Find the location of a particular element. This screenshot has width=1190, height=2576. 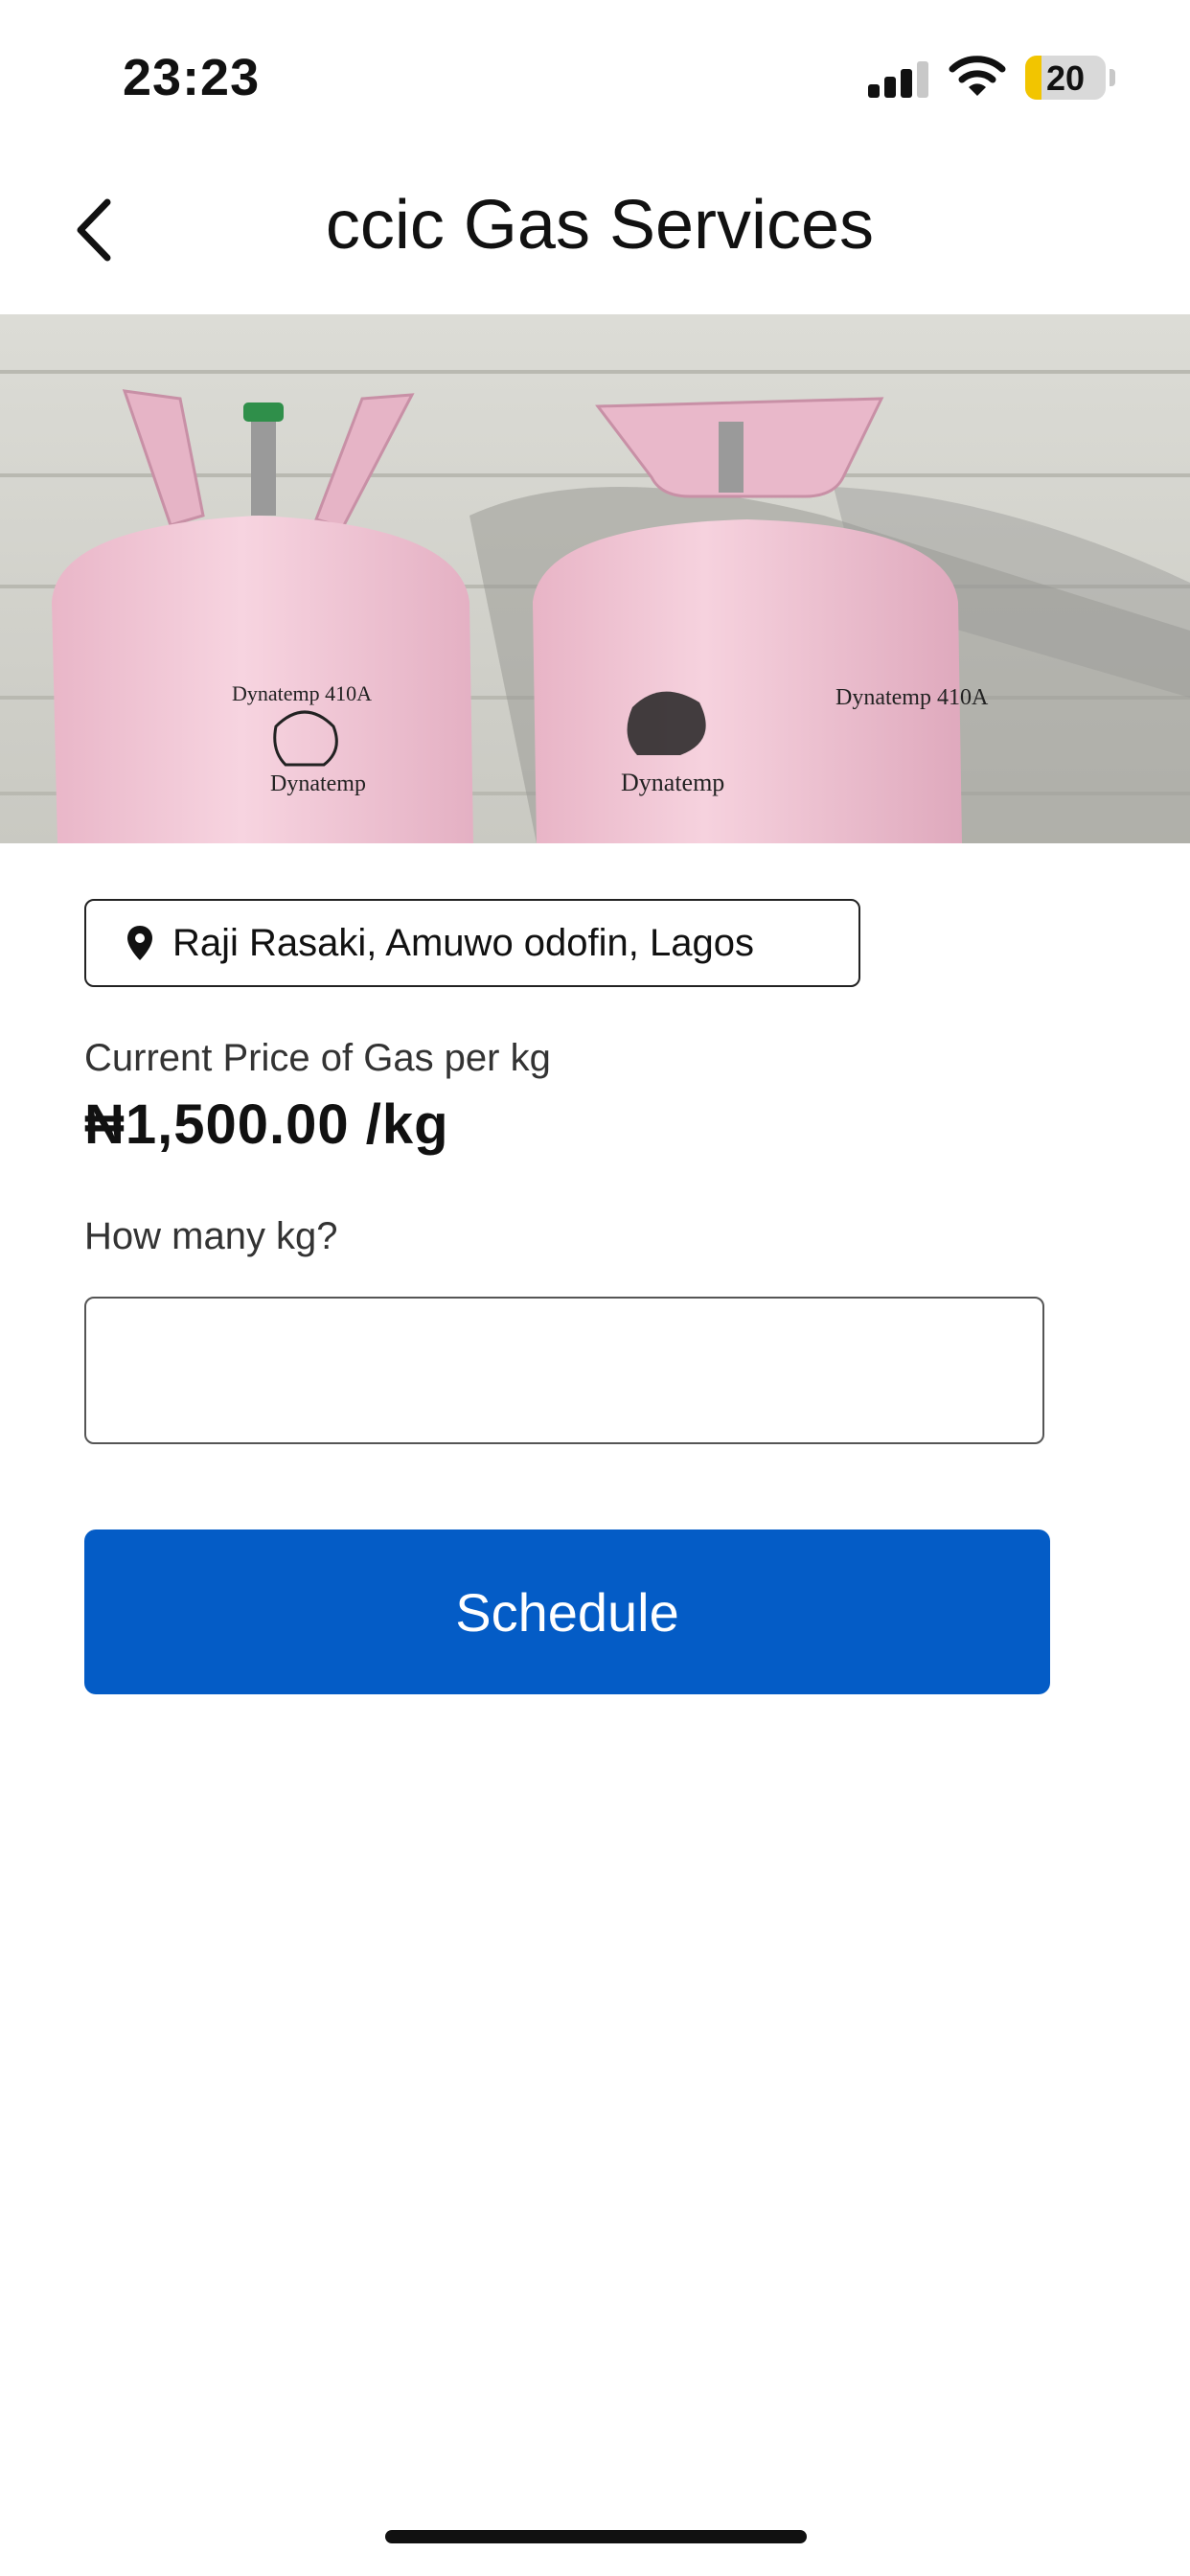

status-time: 23:23 is located at coordinates (192, 77).